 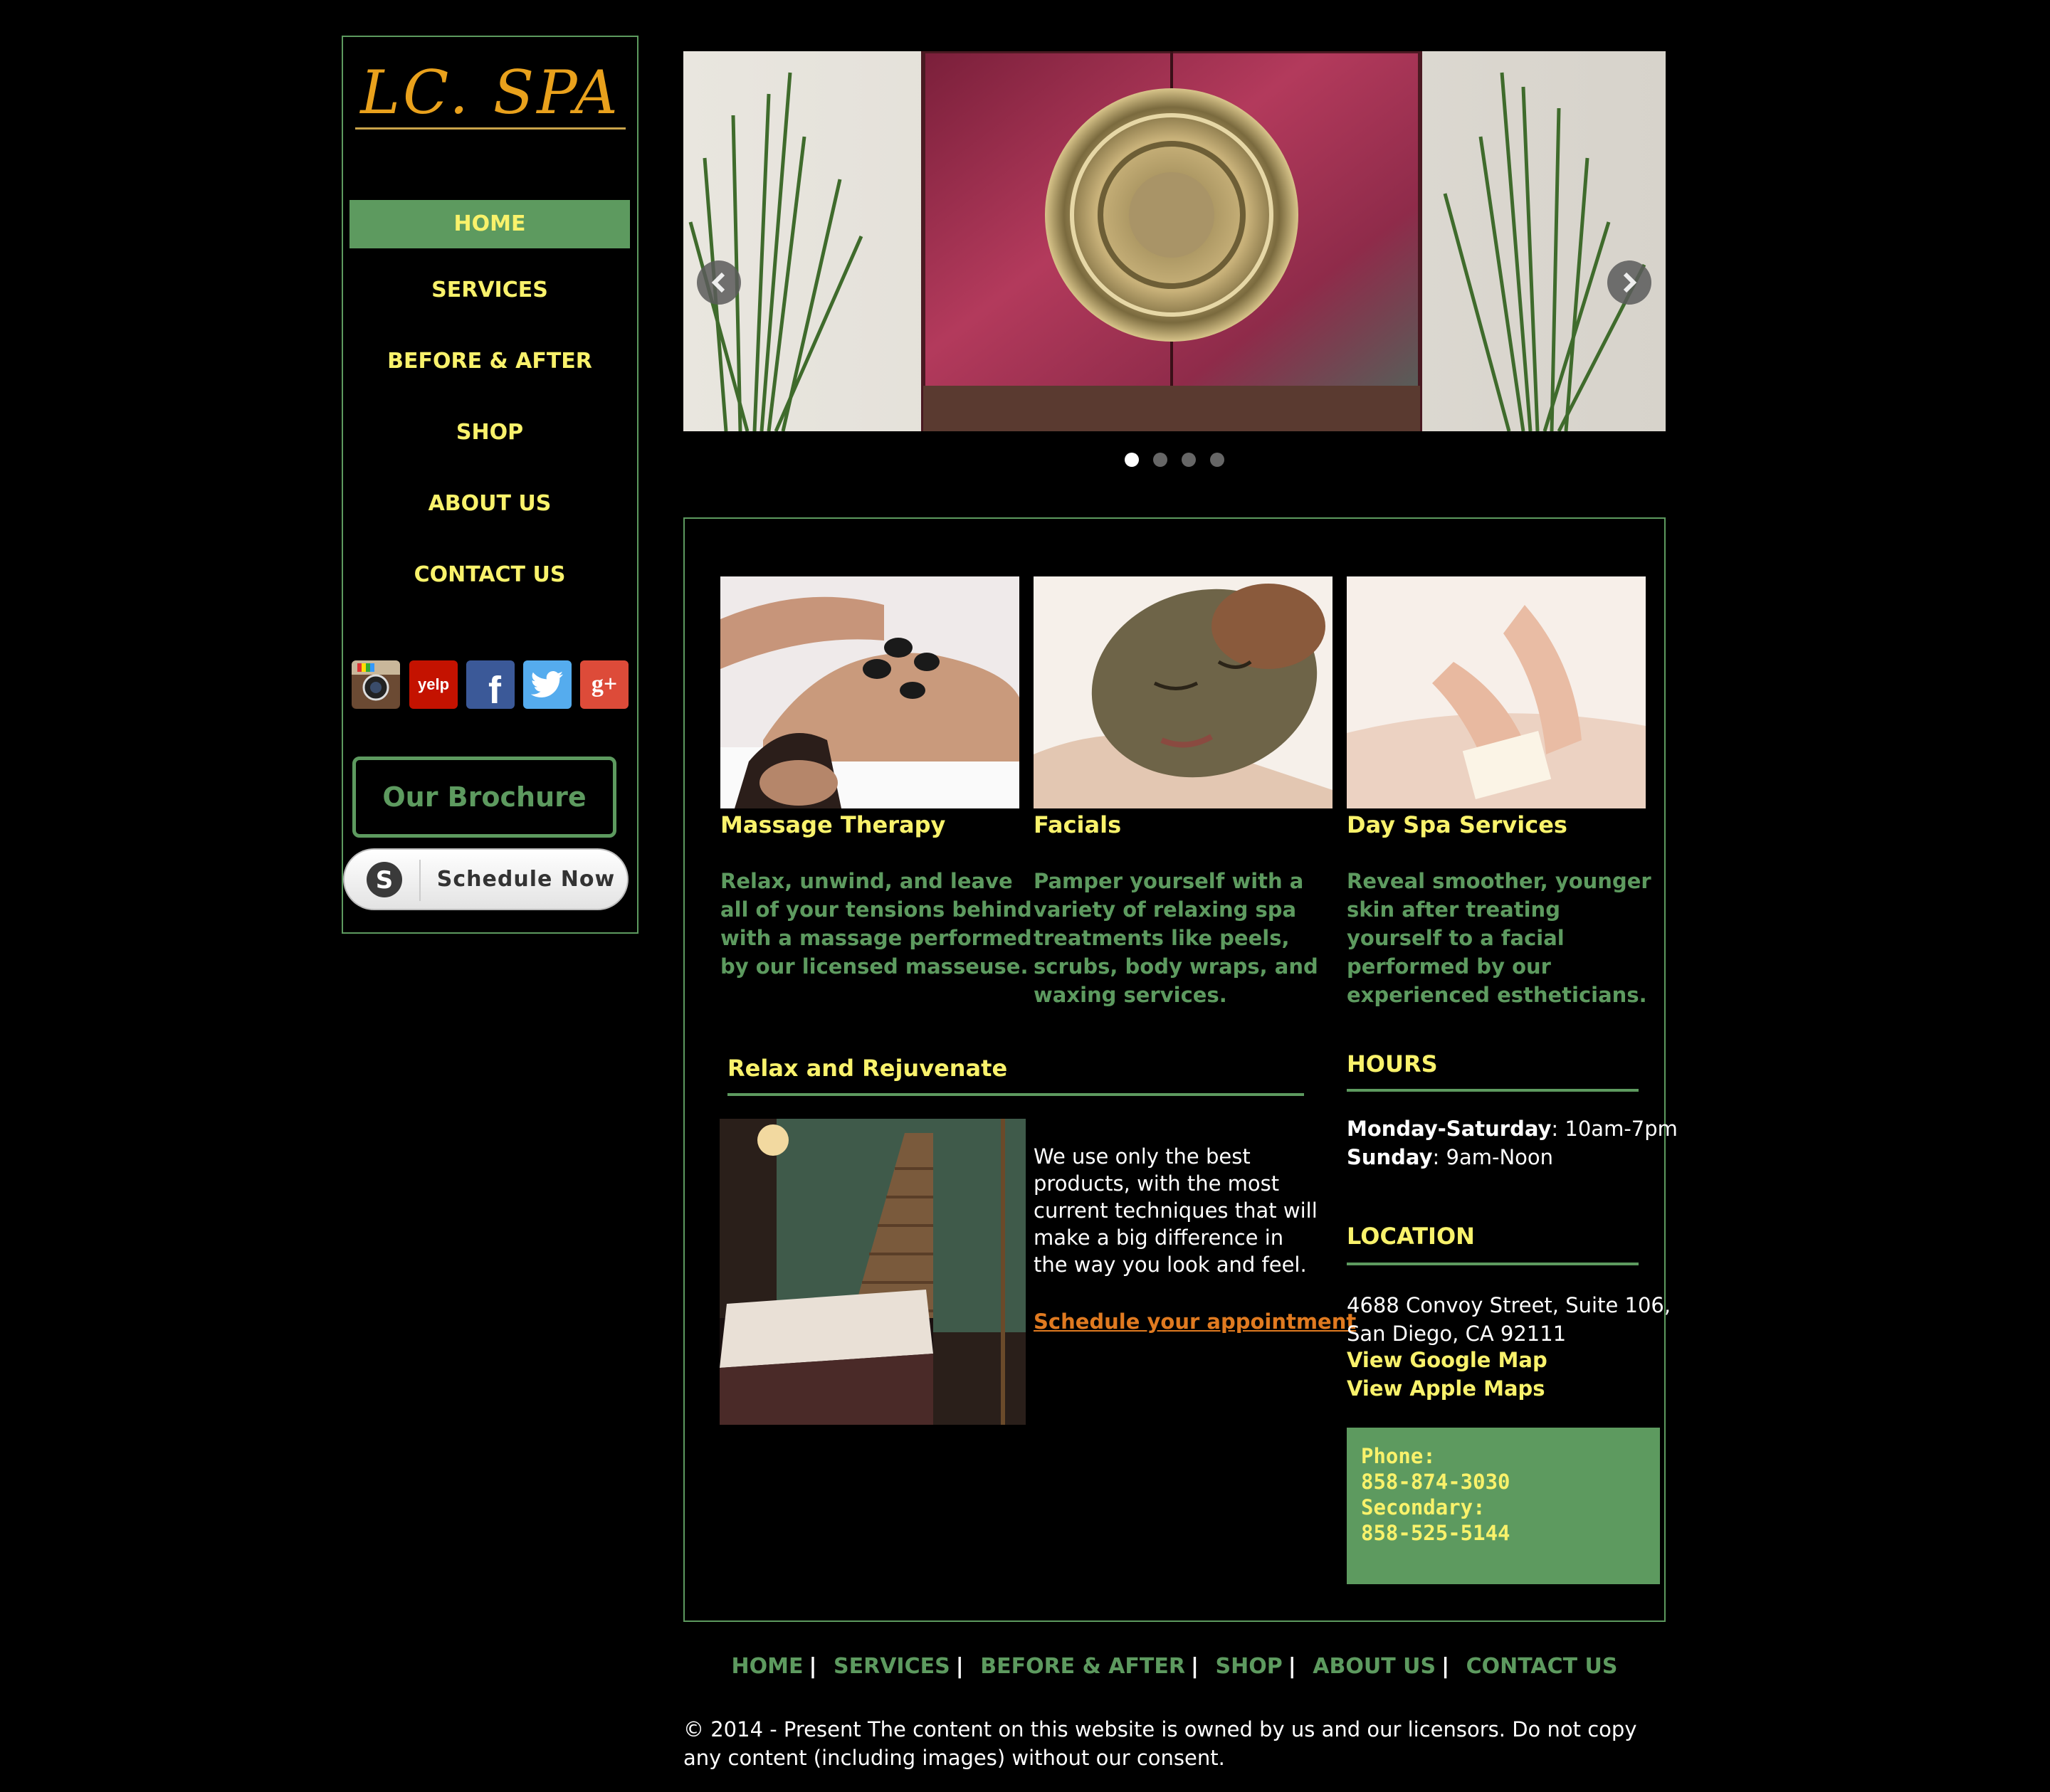 What do you see at coordinates (1195, 1321) in the screenshot?
I see `schedule-appointment-link: Schedule your appointment` at bounding box center [1195, 1321].